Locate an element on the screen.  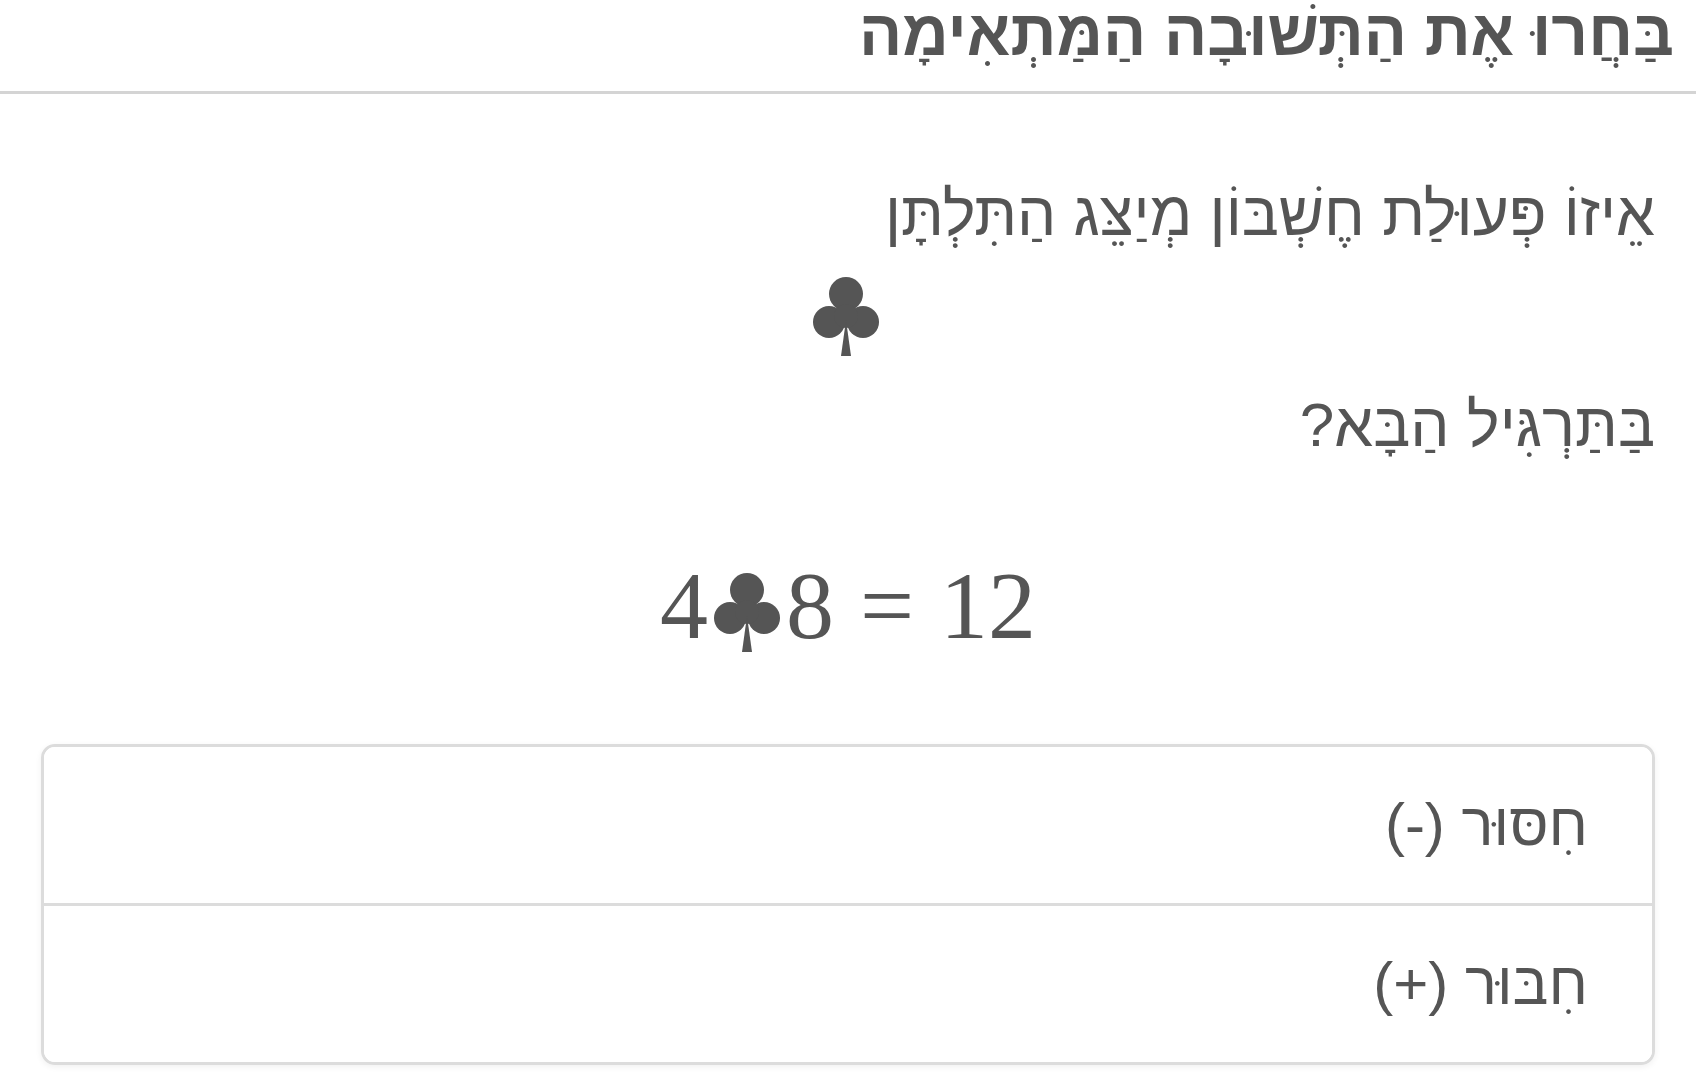
answer-option: חִסּוּר (-) is located at coordinates (848, 825).